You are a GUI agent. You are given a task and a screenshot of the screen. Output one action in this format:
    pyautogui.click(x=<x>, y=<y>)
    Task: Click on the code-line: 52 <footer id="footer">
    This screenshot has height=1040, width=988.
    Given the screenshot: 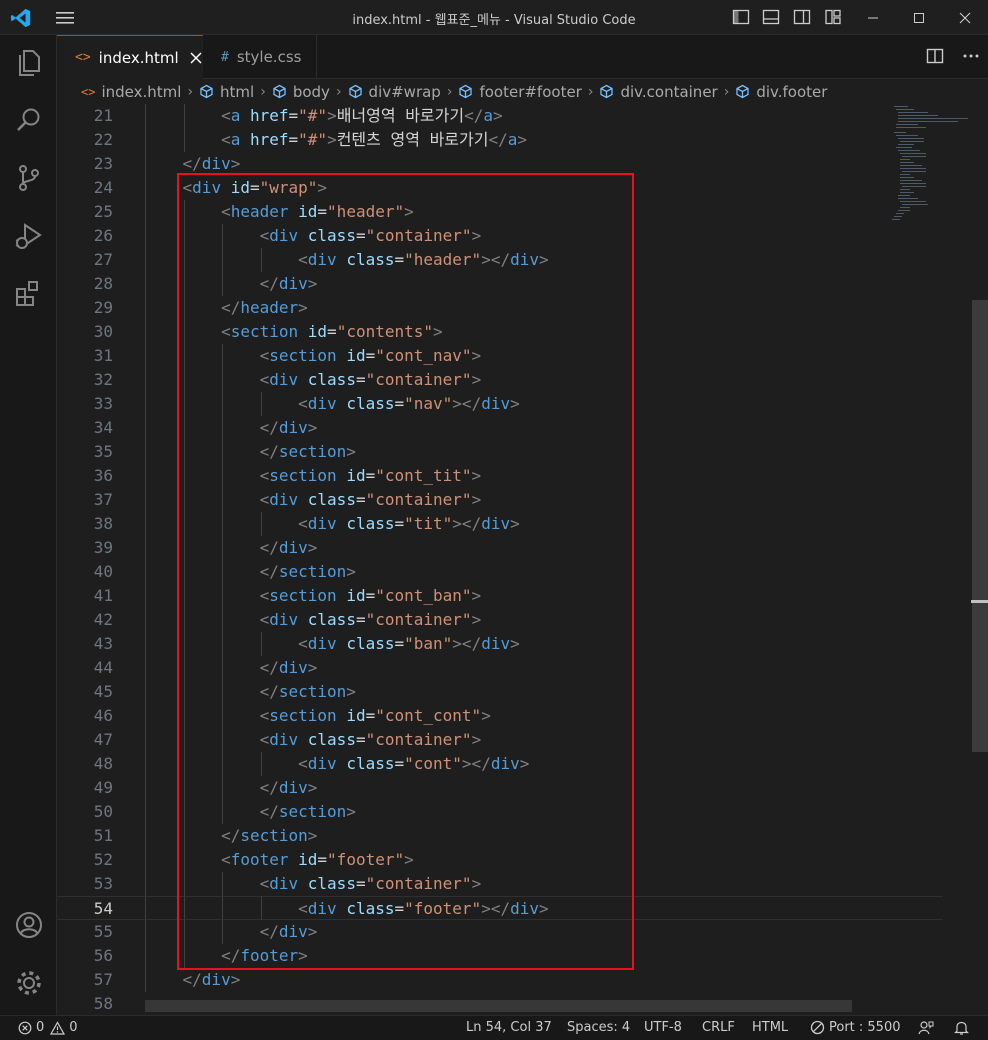 What is the action you would take?
    pyautogui.click(x=500, y=860)
    